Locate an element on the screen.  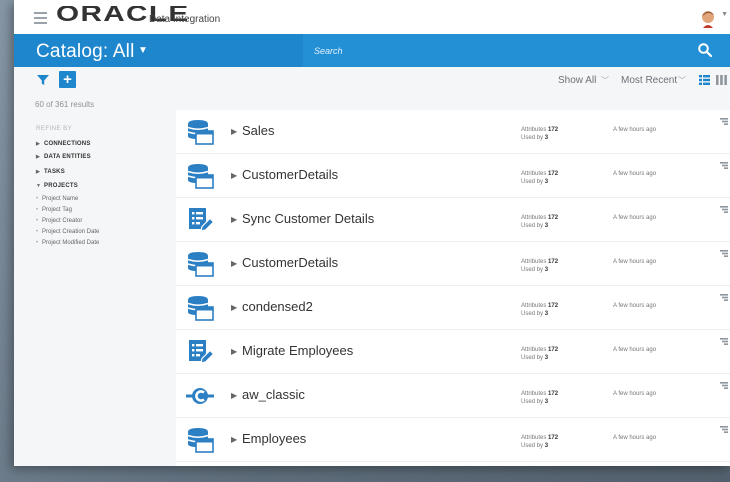
filter-project-tag: • Project Tag is located at coordinates (54, 210).